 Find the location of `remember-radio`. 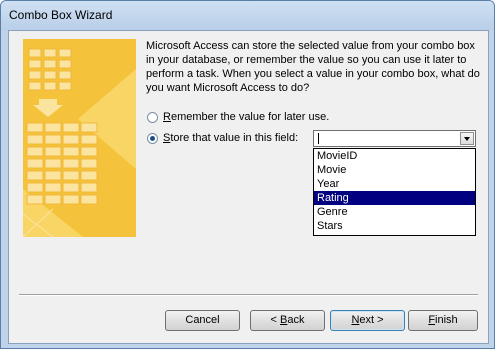

remember-radio is located at coordinates (152, 117).